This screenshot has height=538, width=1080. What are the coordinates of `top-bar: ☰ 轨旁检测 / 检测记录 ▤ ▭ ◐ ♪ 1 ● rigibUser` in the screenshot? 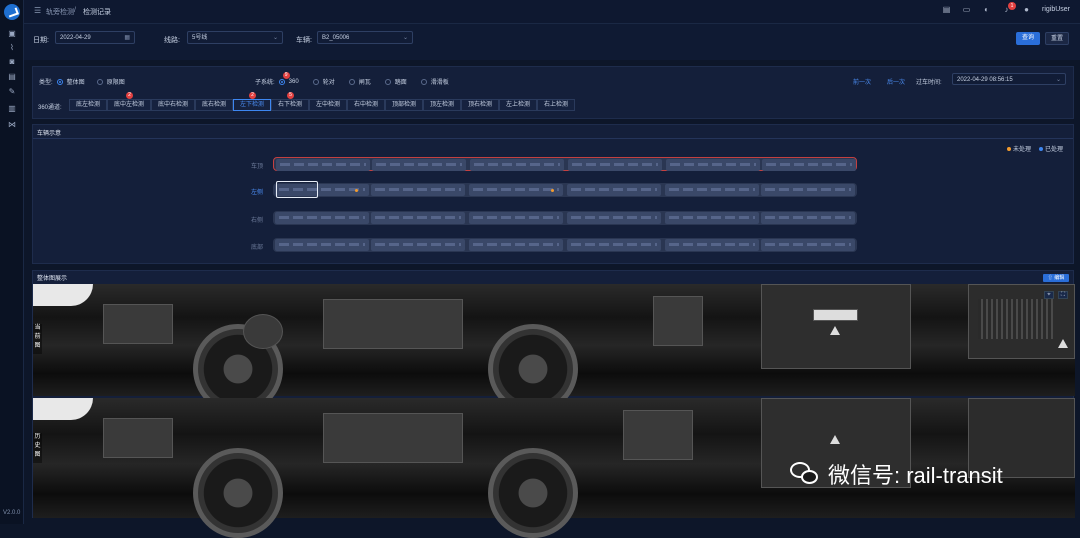 It's located at (552, 12).